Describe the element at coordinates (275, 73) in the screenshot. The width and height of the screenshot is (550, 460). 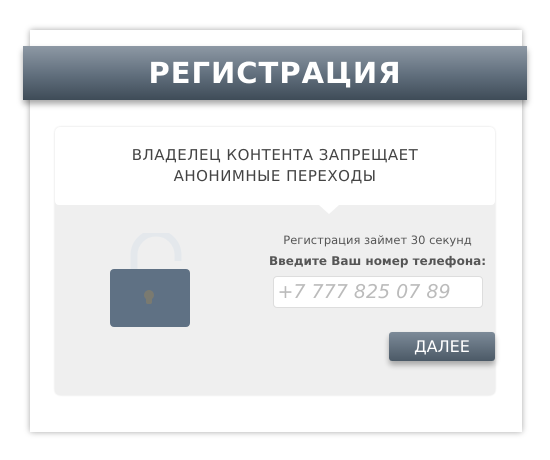
I see `banner-title: РЕГИСТРАЦИЯ` at that location.